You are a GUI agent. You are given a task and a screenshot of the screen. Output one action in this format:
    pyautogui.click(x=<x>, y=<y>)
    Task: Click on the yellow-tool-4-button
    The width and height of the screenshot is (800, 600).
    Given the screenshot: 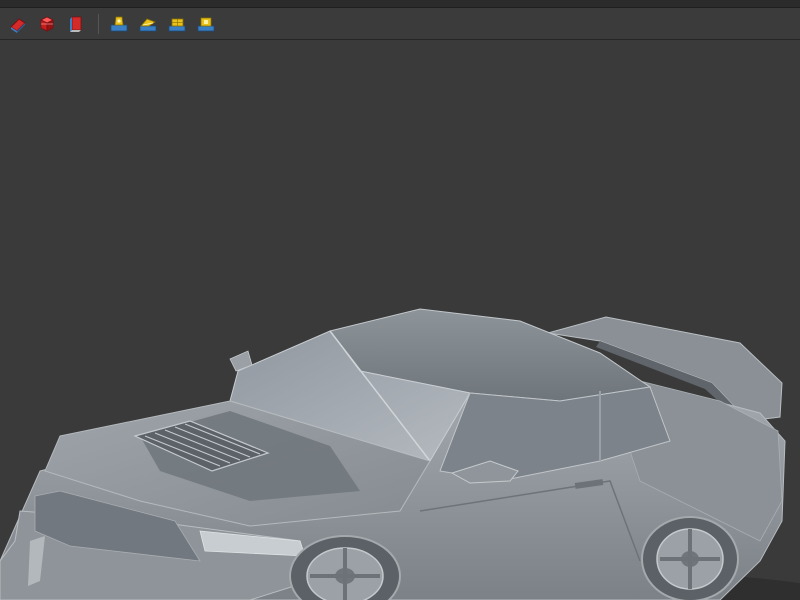 What is the action you would take?
    pyautogui.click(x=206, y=24)
    